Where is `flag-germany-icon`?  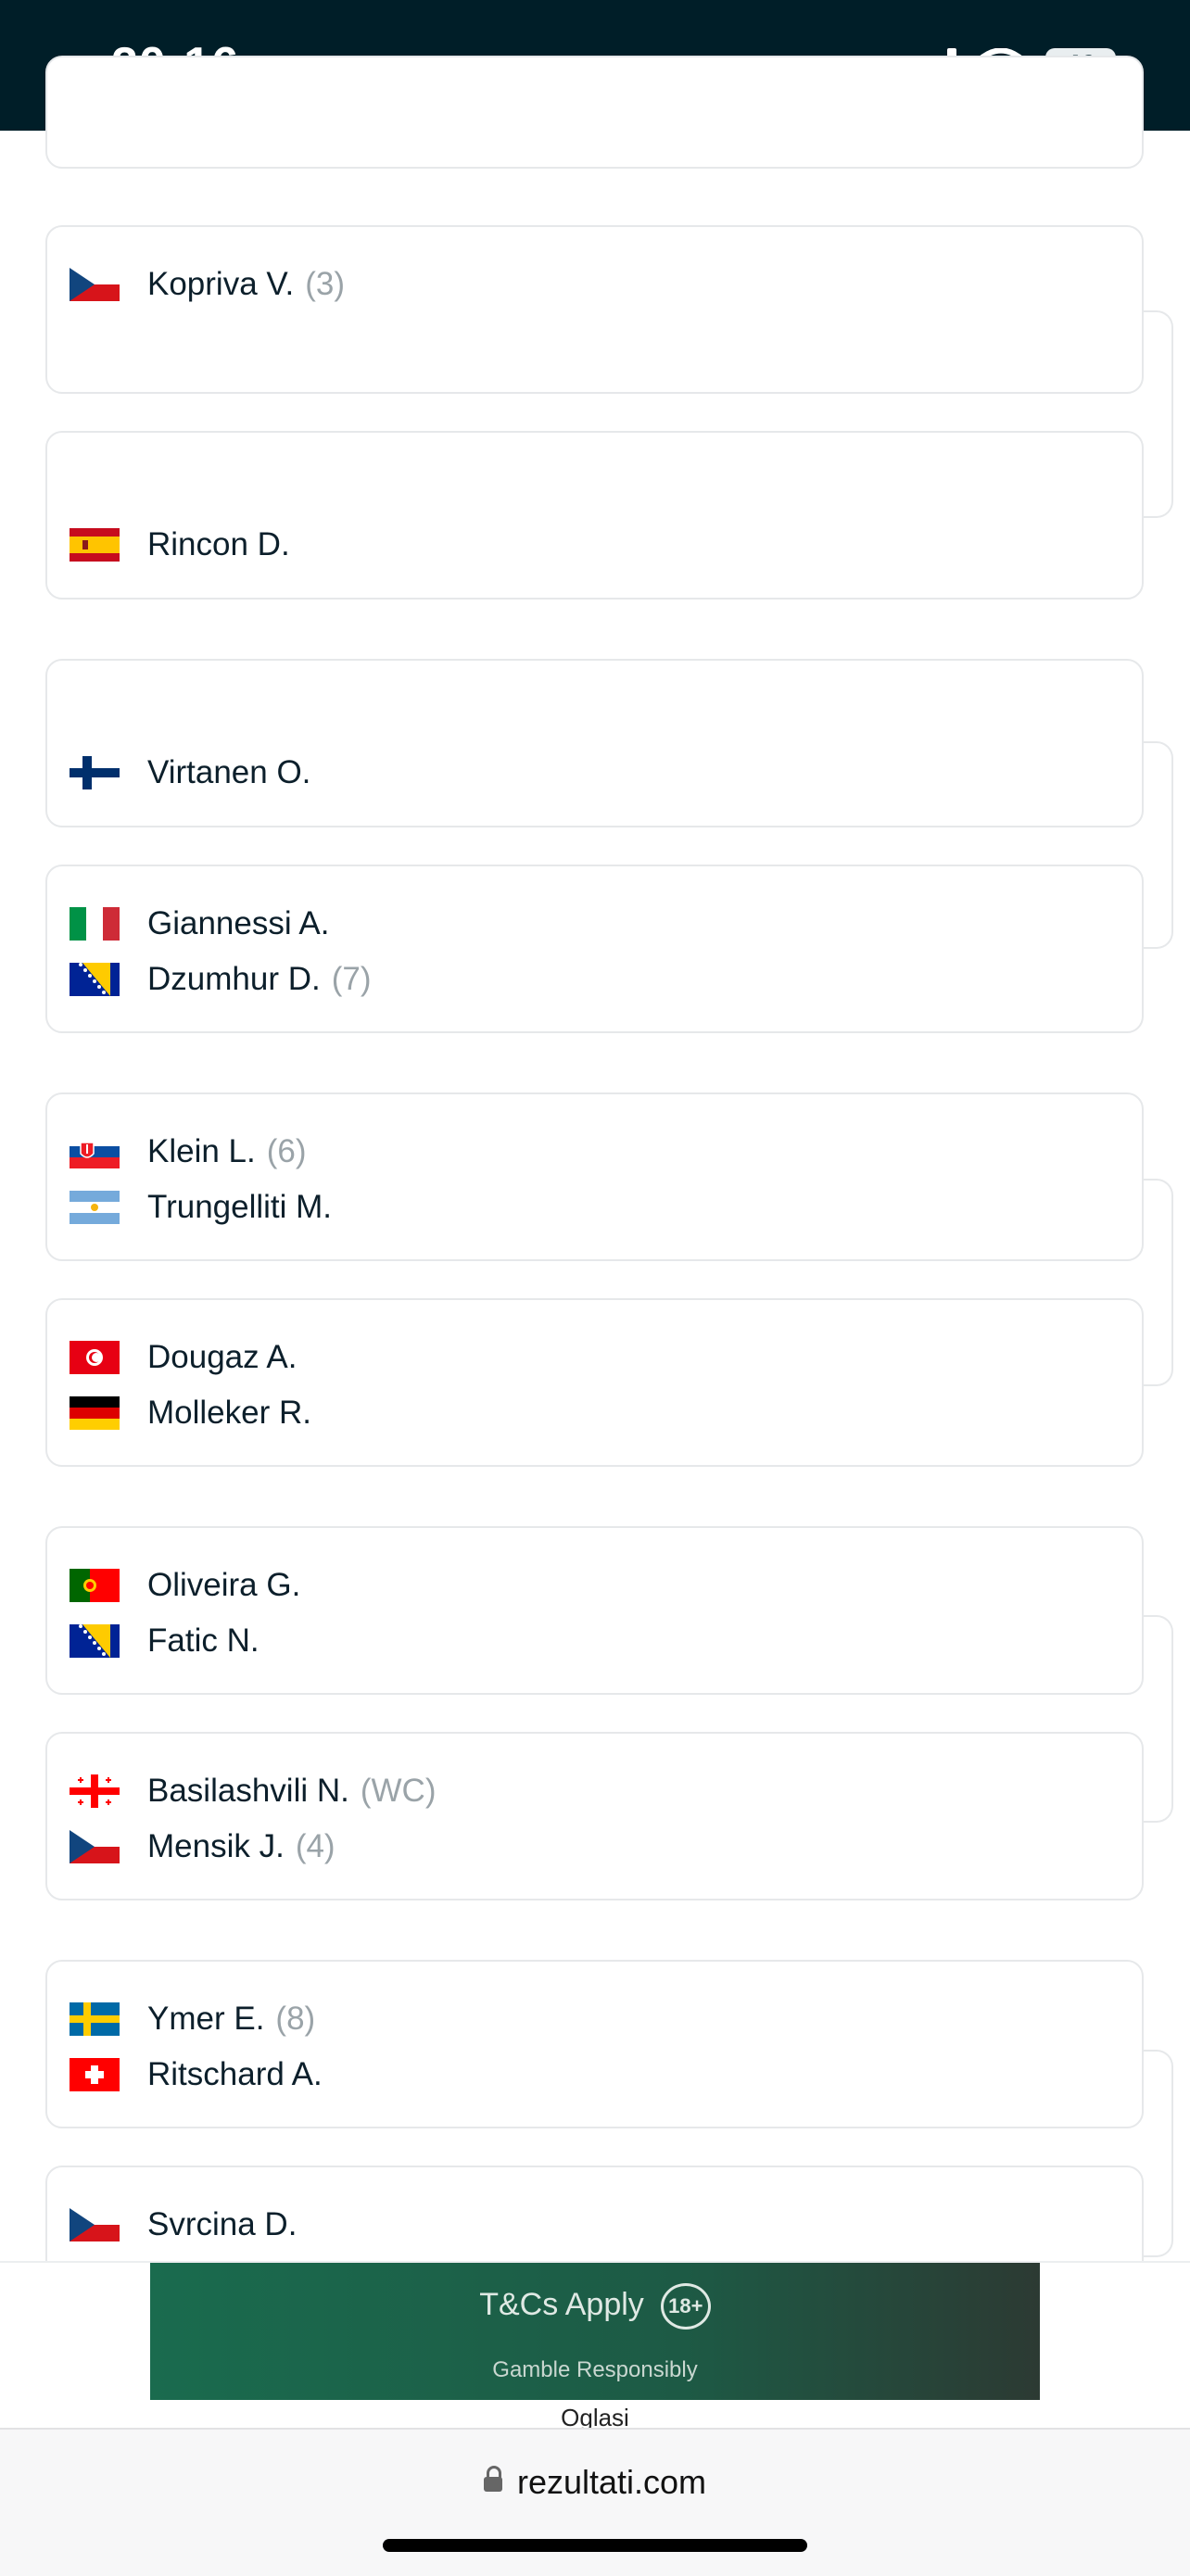
flag-germany-icon is located at coordinates (95, 1413).